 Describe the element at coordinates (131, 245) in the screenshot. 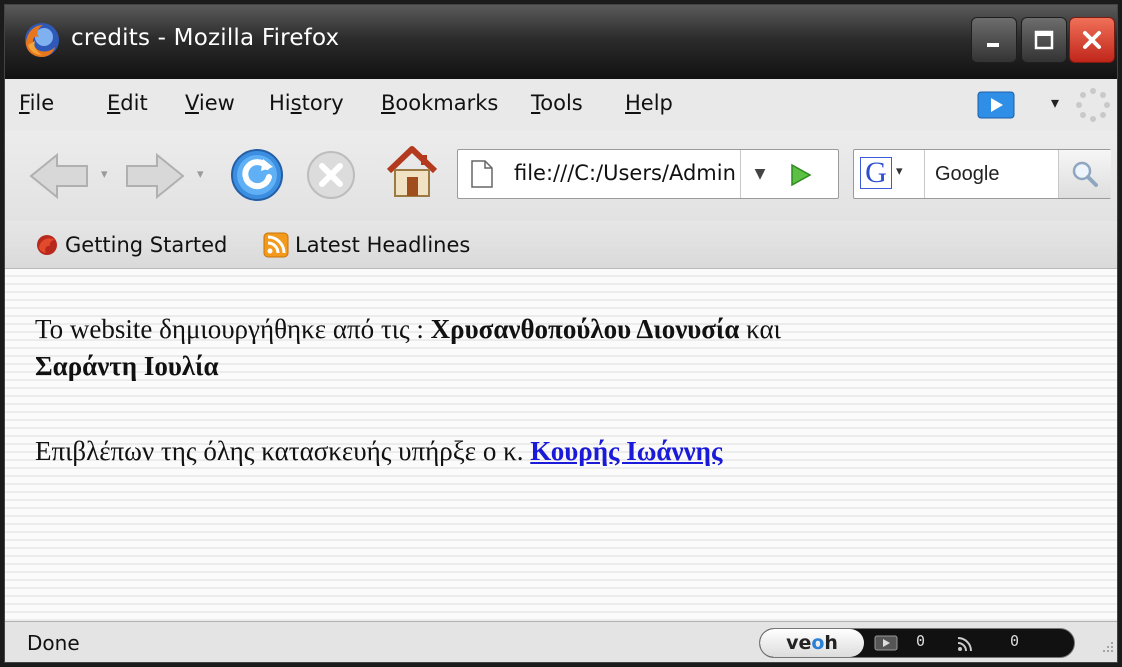

I see `bookmark-getting-started: Getting Started` at that location.